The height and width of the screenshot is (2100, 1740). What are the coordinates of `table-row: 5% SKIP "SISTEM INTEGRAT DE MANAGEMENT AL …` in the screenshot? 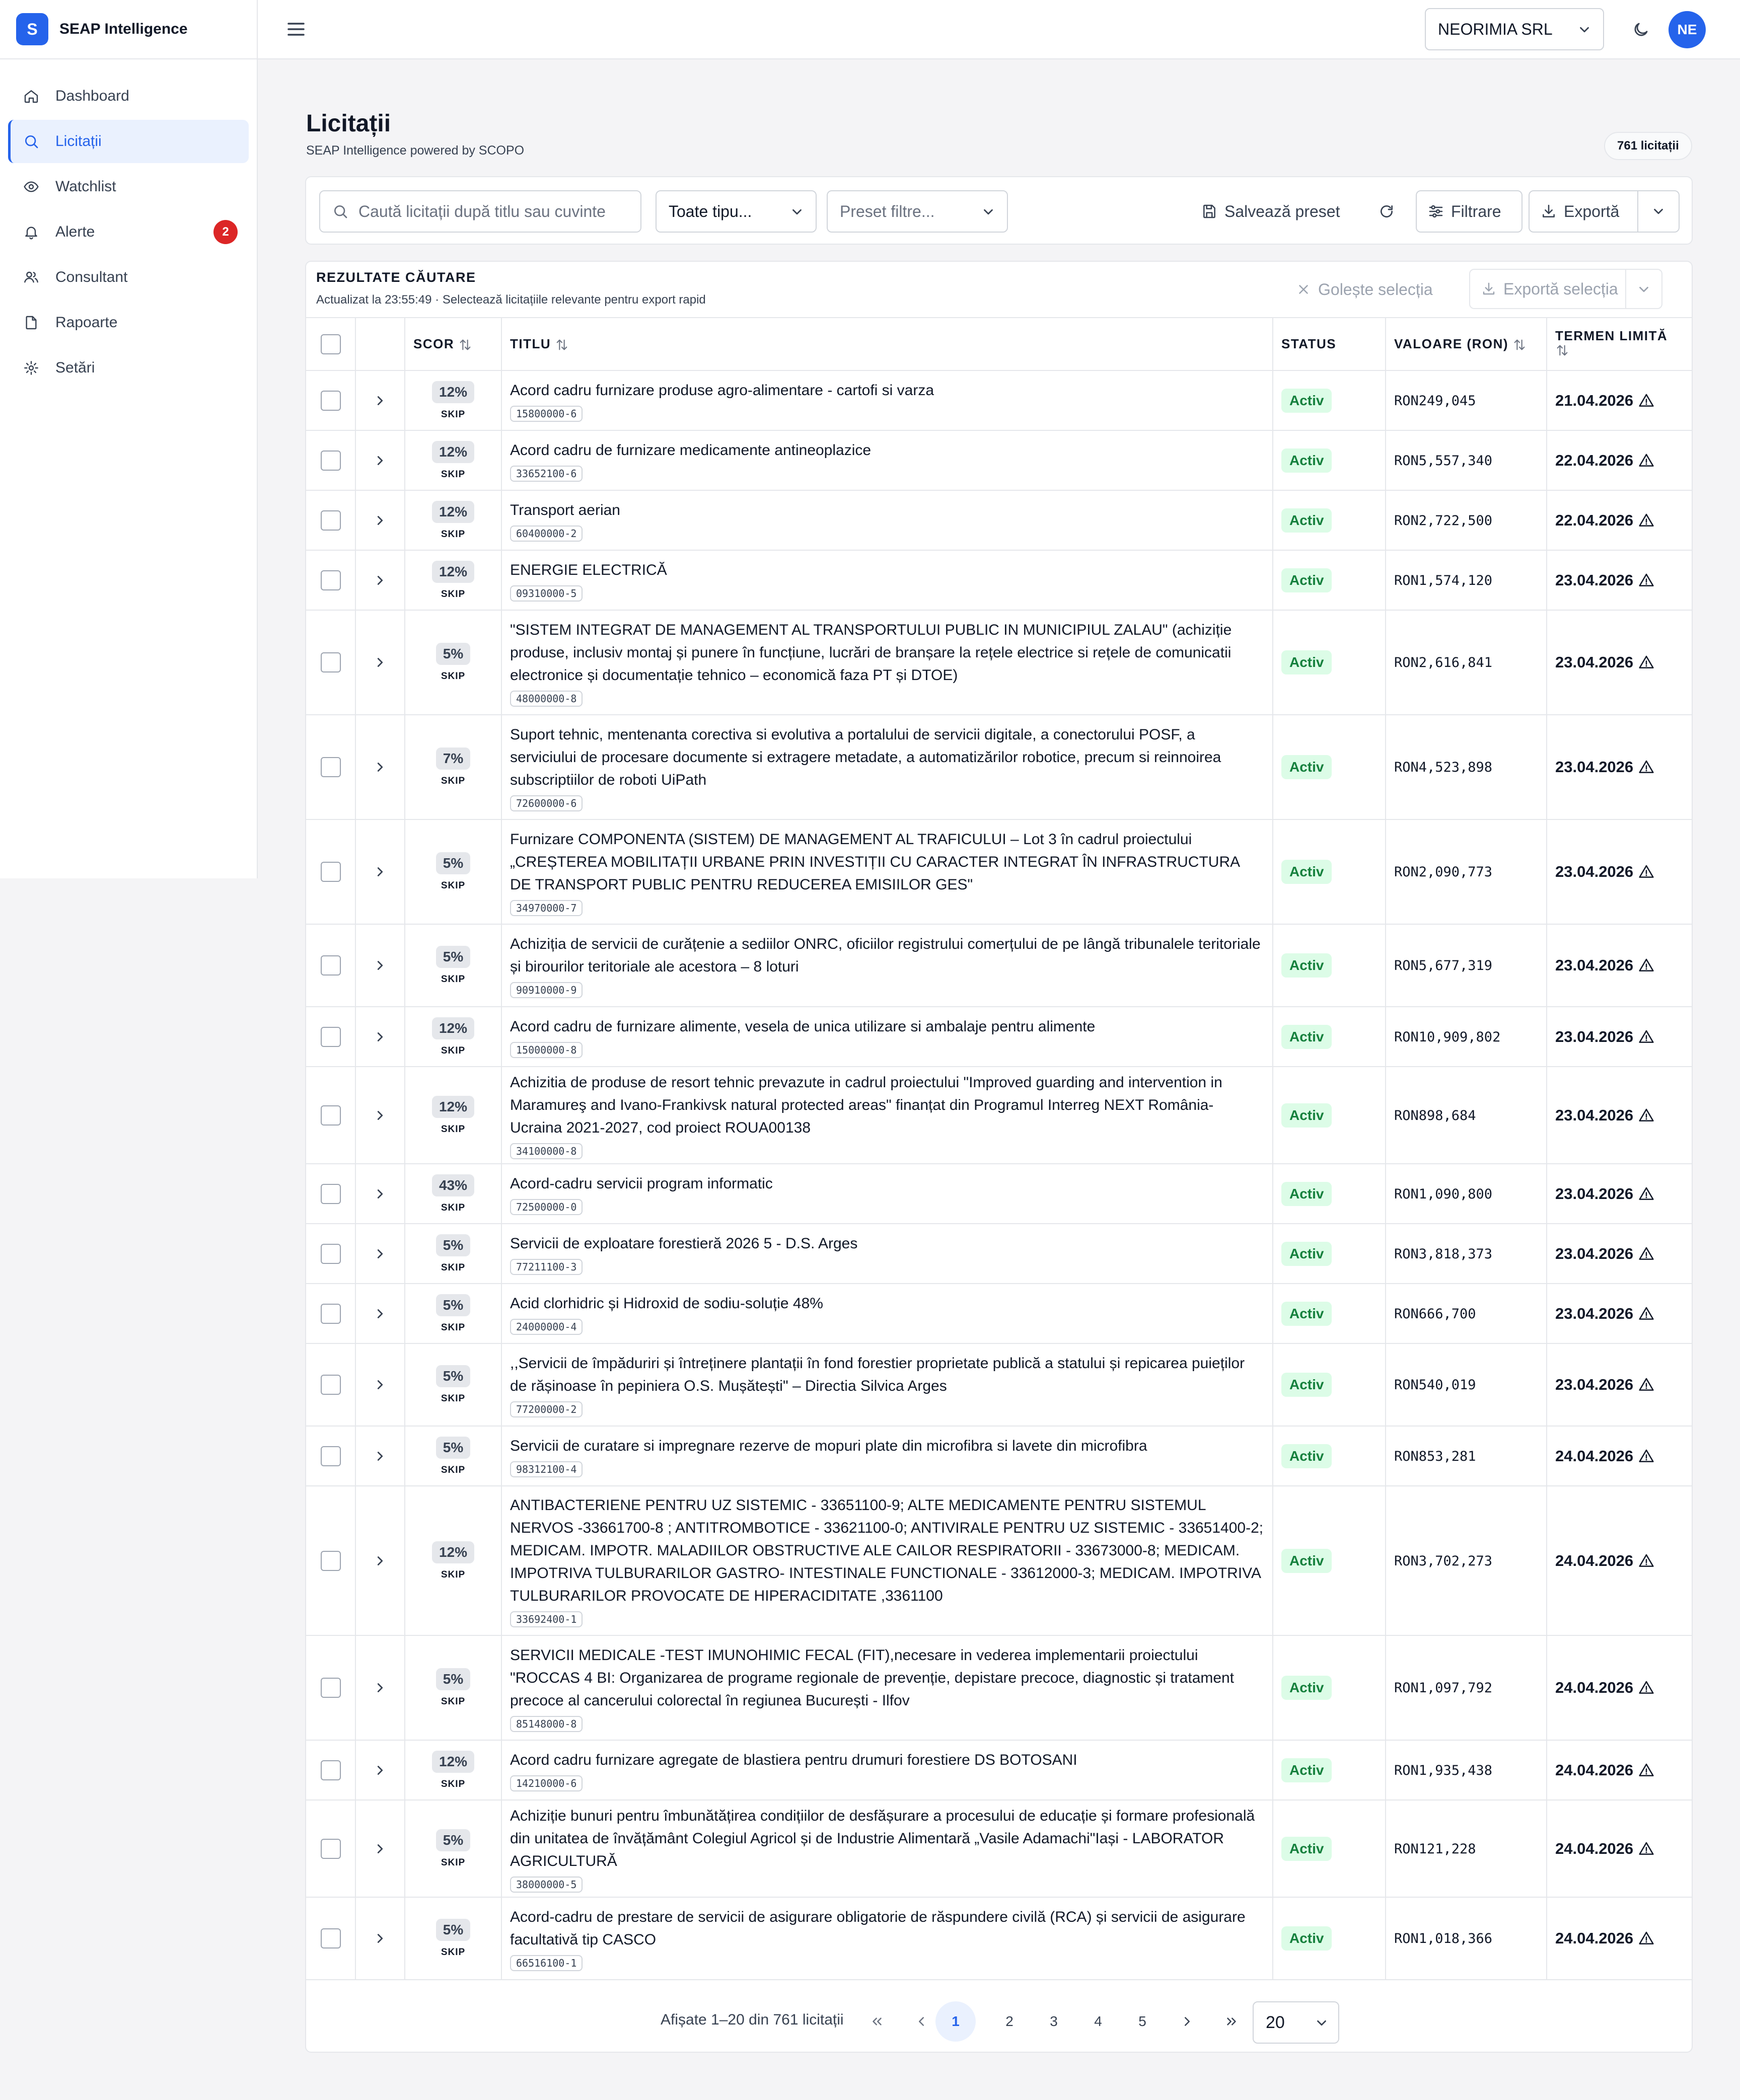 It's located at (999, 662).